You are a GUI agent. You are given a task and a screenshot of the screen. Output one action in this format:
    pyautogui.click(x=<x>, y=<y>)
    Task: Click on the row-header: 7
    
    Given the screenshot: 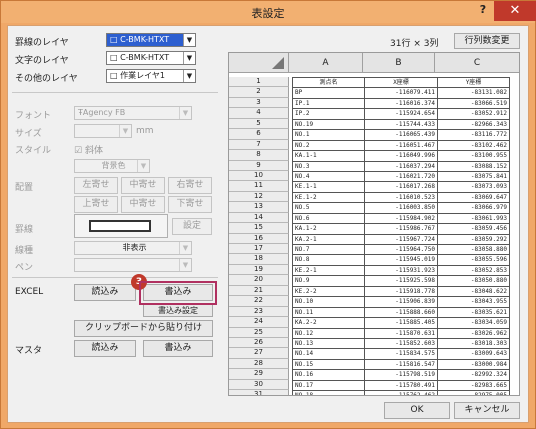 What is the action you would take?
    pyautogui.click(x=259, y=145)
    